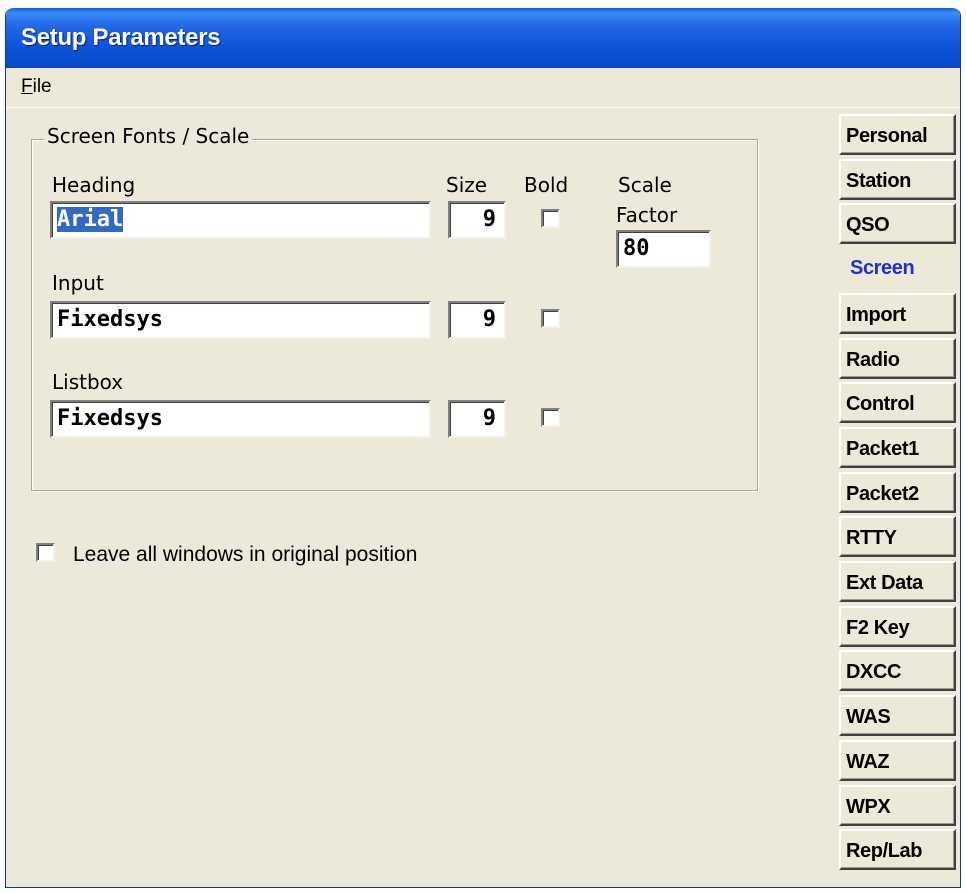  Describe the element at coordinates (897, 492) in the screenshot. I see `tab-packet2: Packet2` at that location.